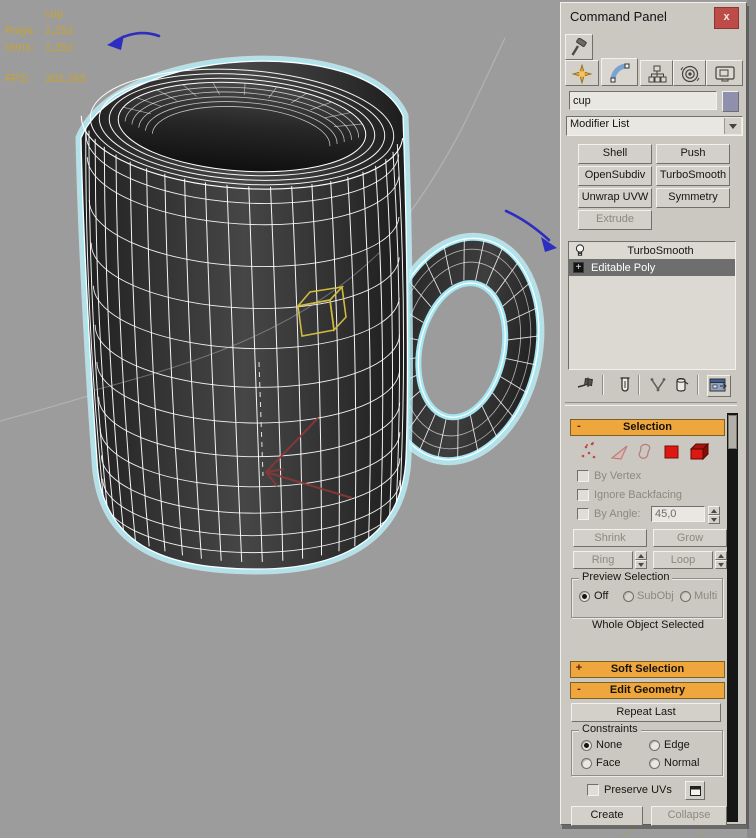 The width and height of the screenshot is (756, 838). What do you see at coordinates (641, 560) in the screenshot?
I see `ring-spinner` at bounding box center [641, 560].